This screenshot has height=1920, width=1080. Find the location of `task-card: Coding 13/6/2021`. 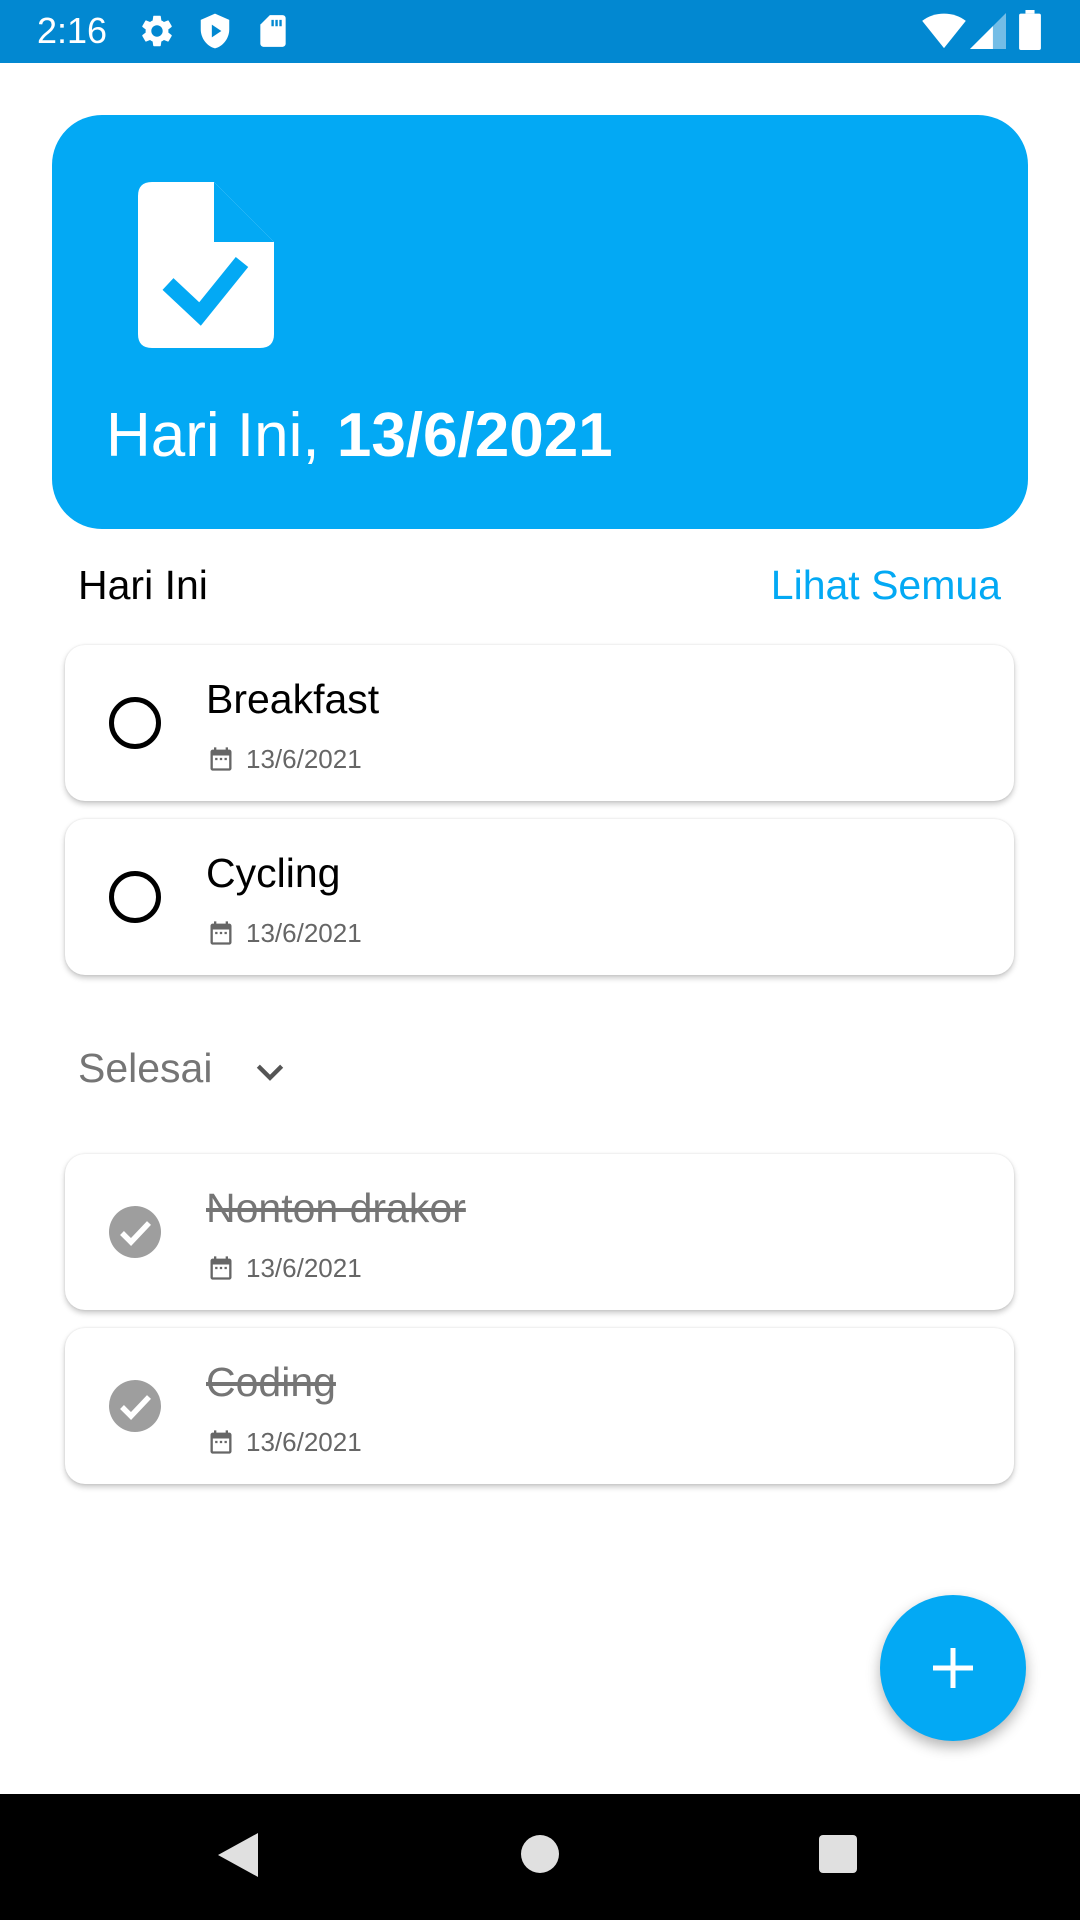

task-card: Coding 13/6/2021 is located at coordinates (539, 1406).